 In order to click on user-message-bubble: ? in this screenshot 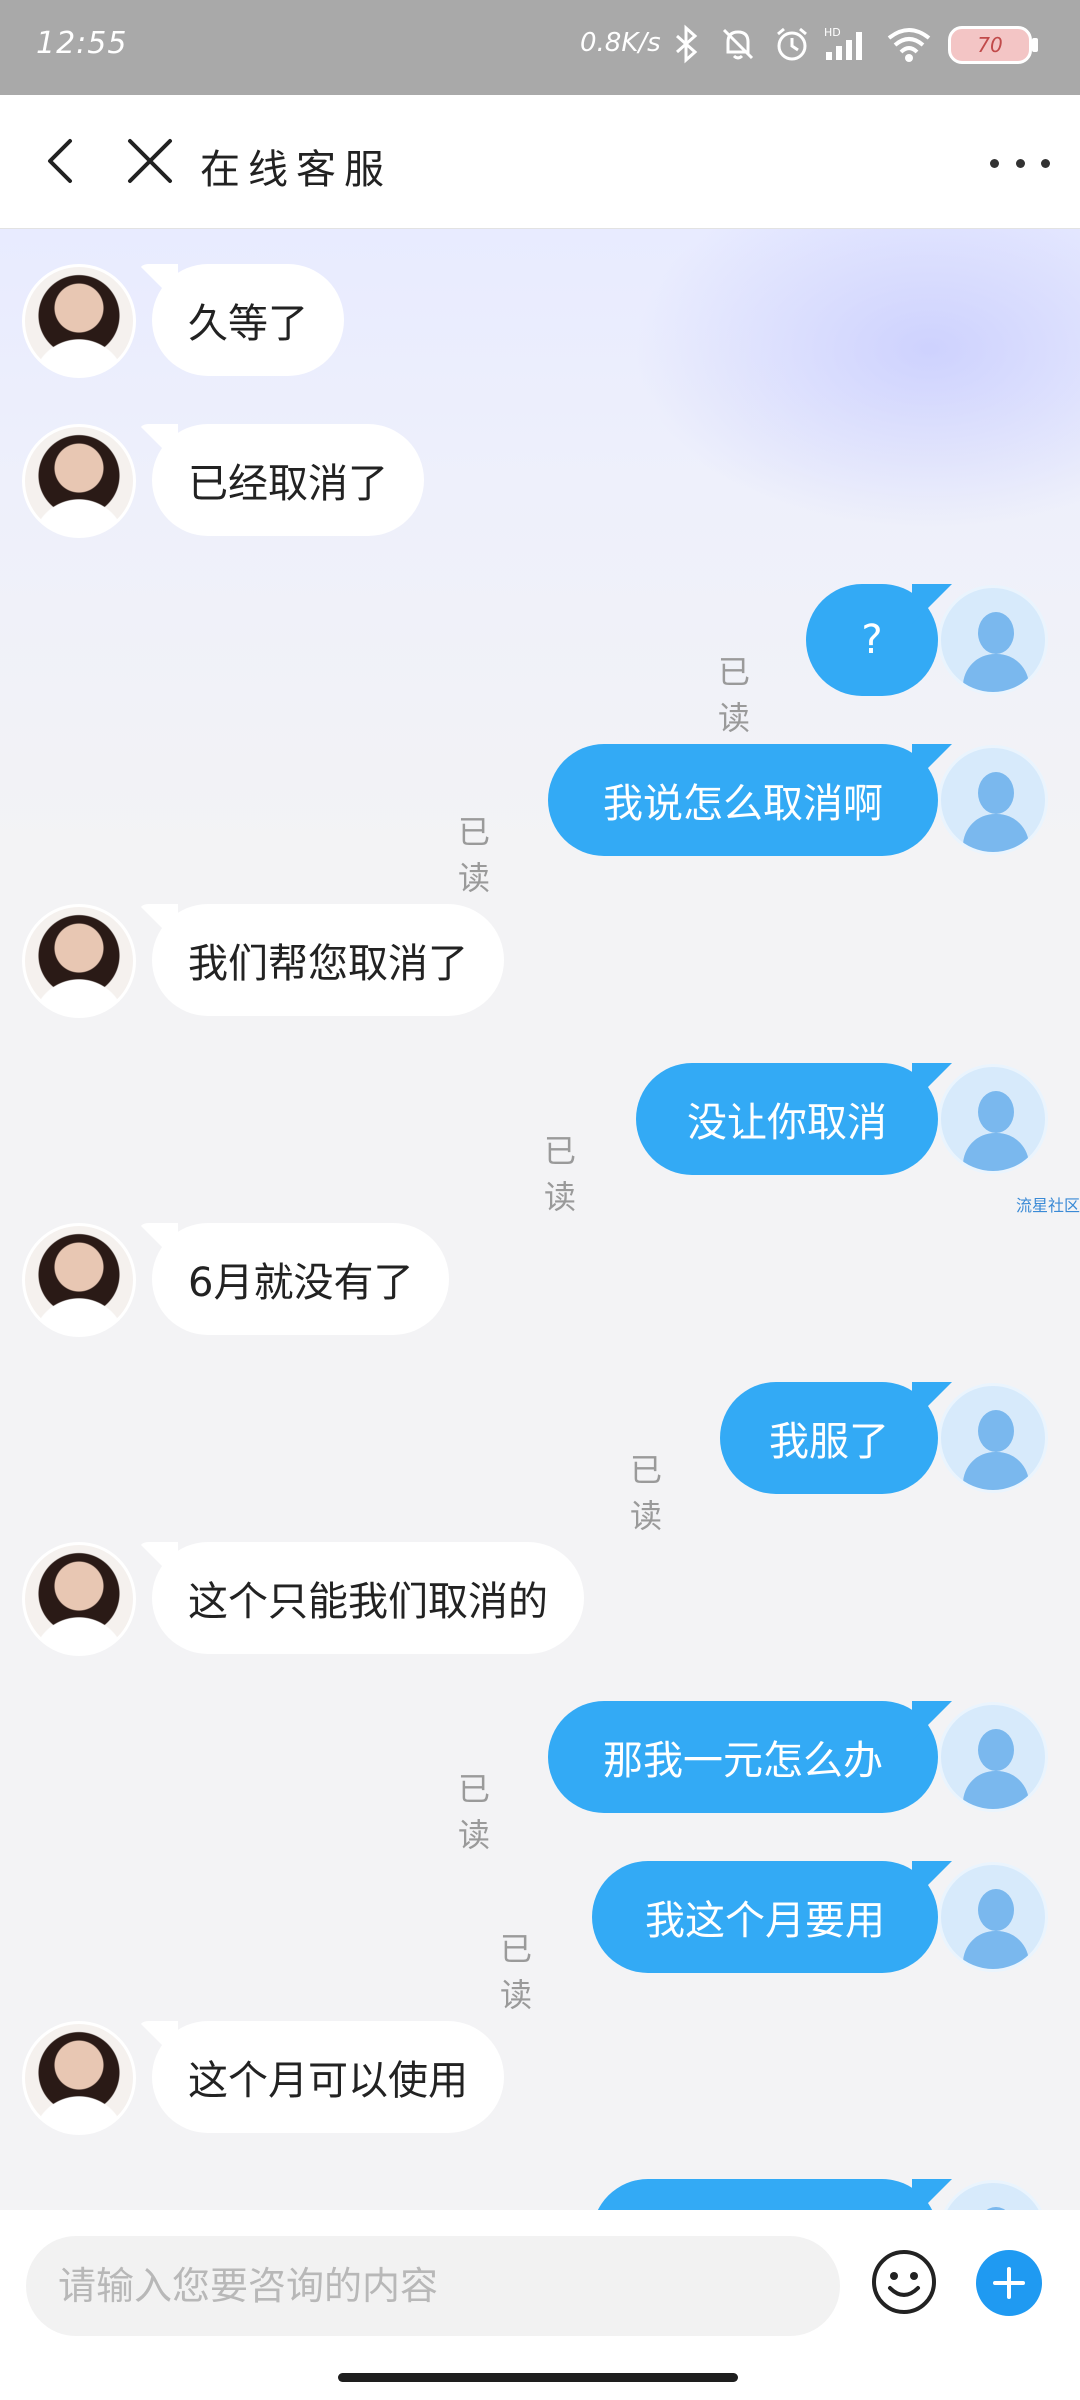, I will do `click(872, 640)`.